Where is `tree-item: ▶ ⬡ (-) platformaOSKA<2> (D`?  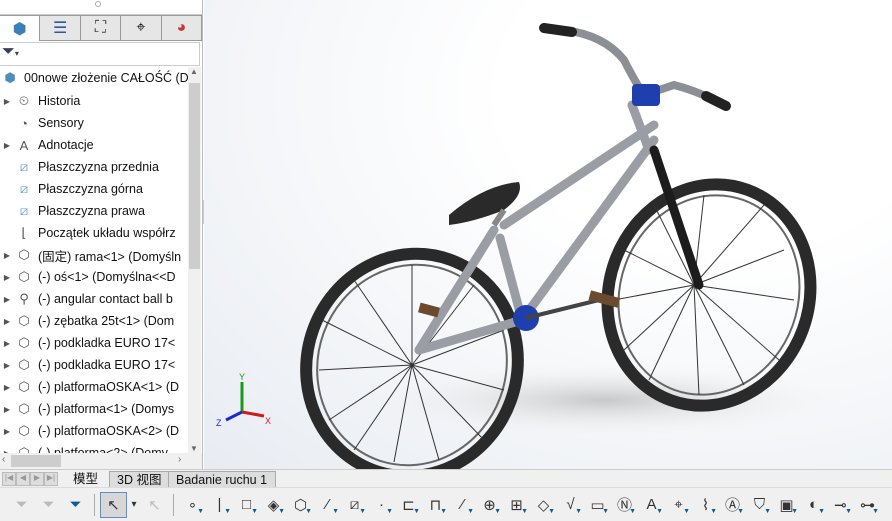
tree-item: ▶ ⬡ (-) platformaOSKA<2> (D is located at coordinates (94, 431).